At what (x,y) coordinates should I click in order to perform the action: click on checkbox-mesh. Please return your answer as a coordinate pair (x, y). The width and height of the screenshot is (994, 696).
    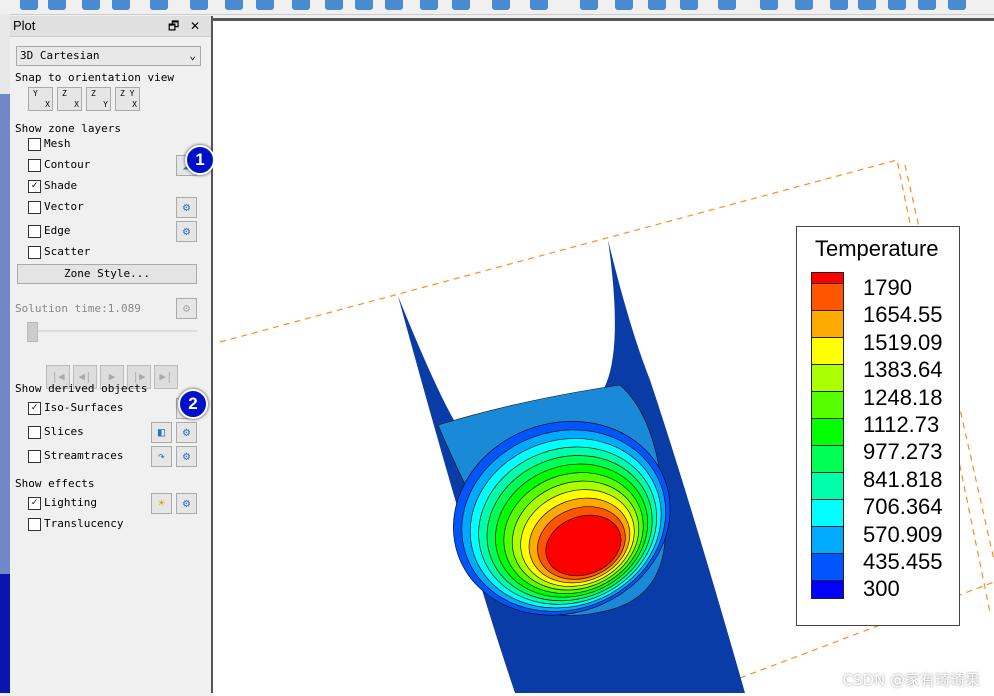
    Looking at the image, I should click on (34, 144).